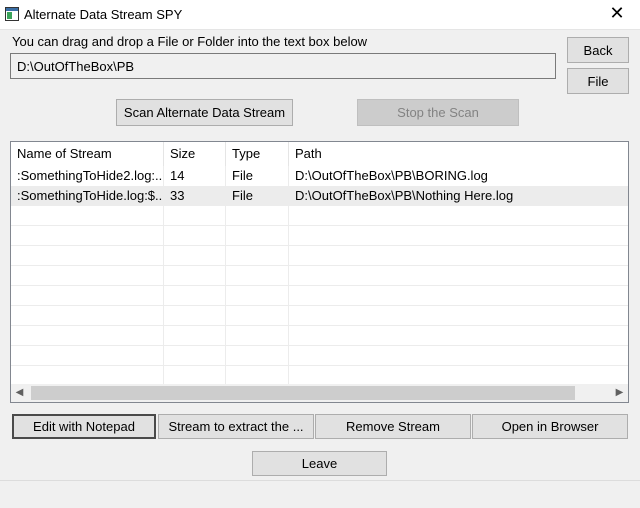 The height and width of the screenshot is (508, 640). What do you see at coordinates (619, 393) in the screenshot?
I see `scroll-right-icon: ▶` at bounding box center [619, 393].